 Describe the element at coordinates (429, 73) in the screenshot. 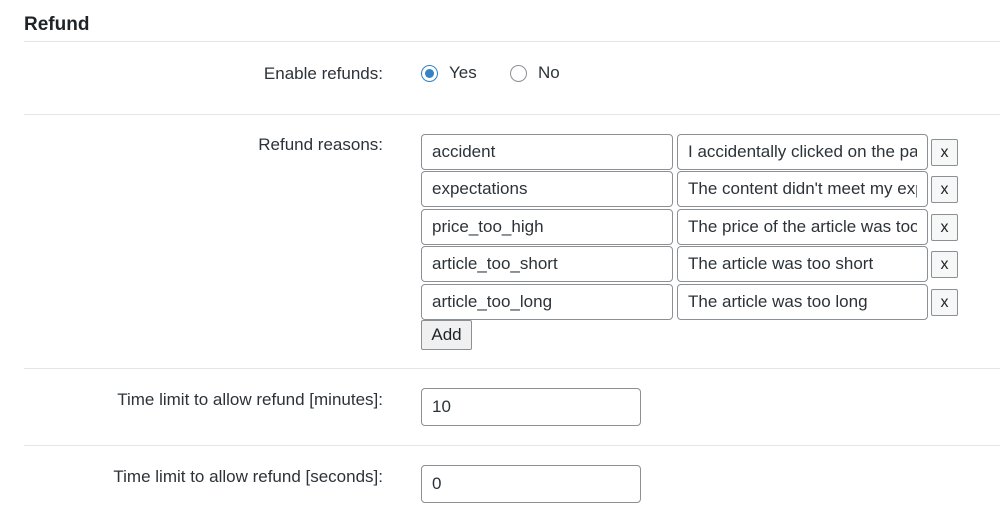

I see `radio-checked-icon` at that location.